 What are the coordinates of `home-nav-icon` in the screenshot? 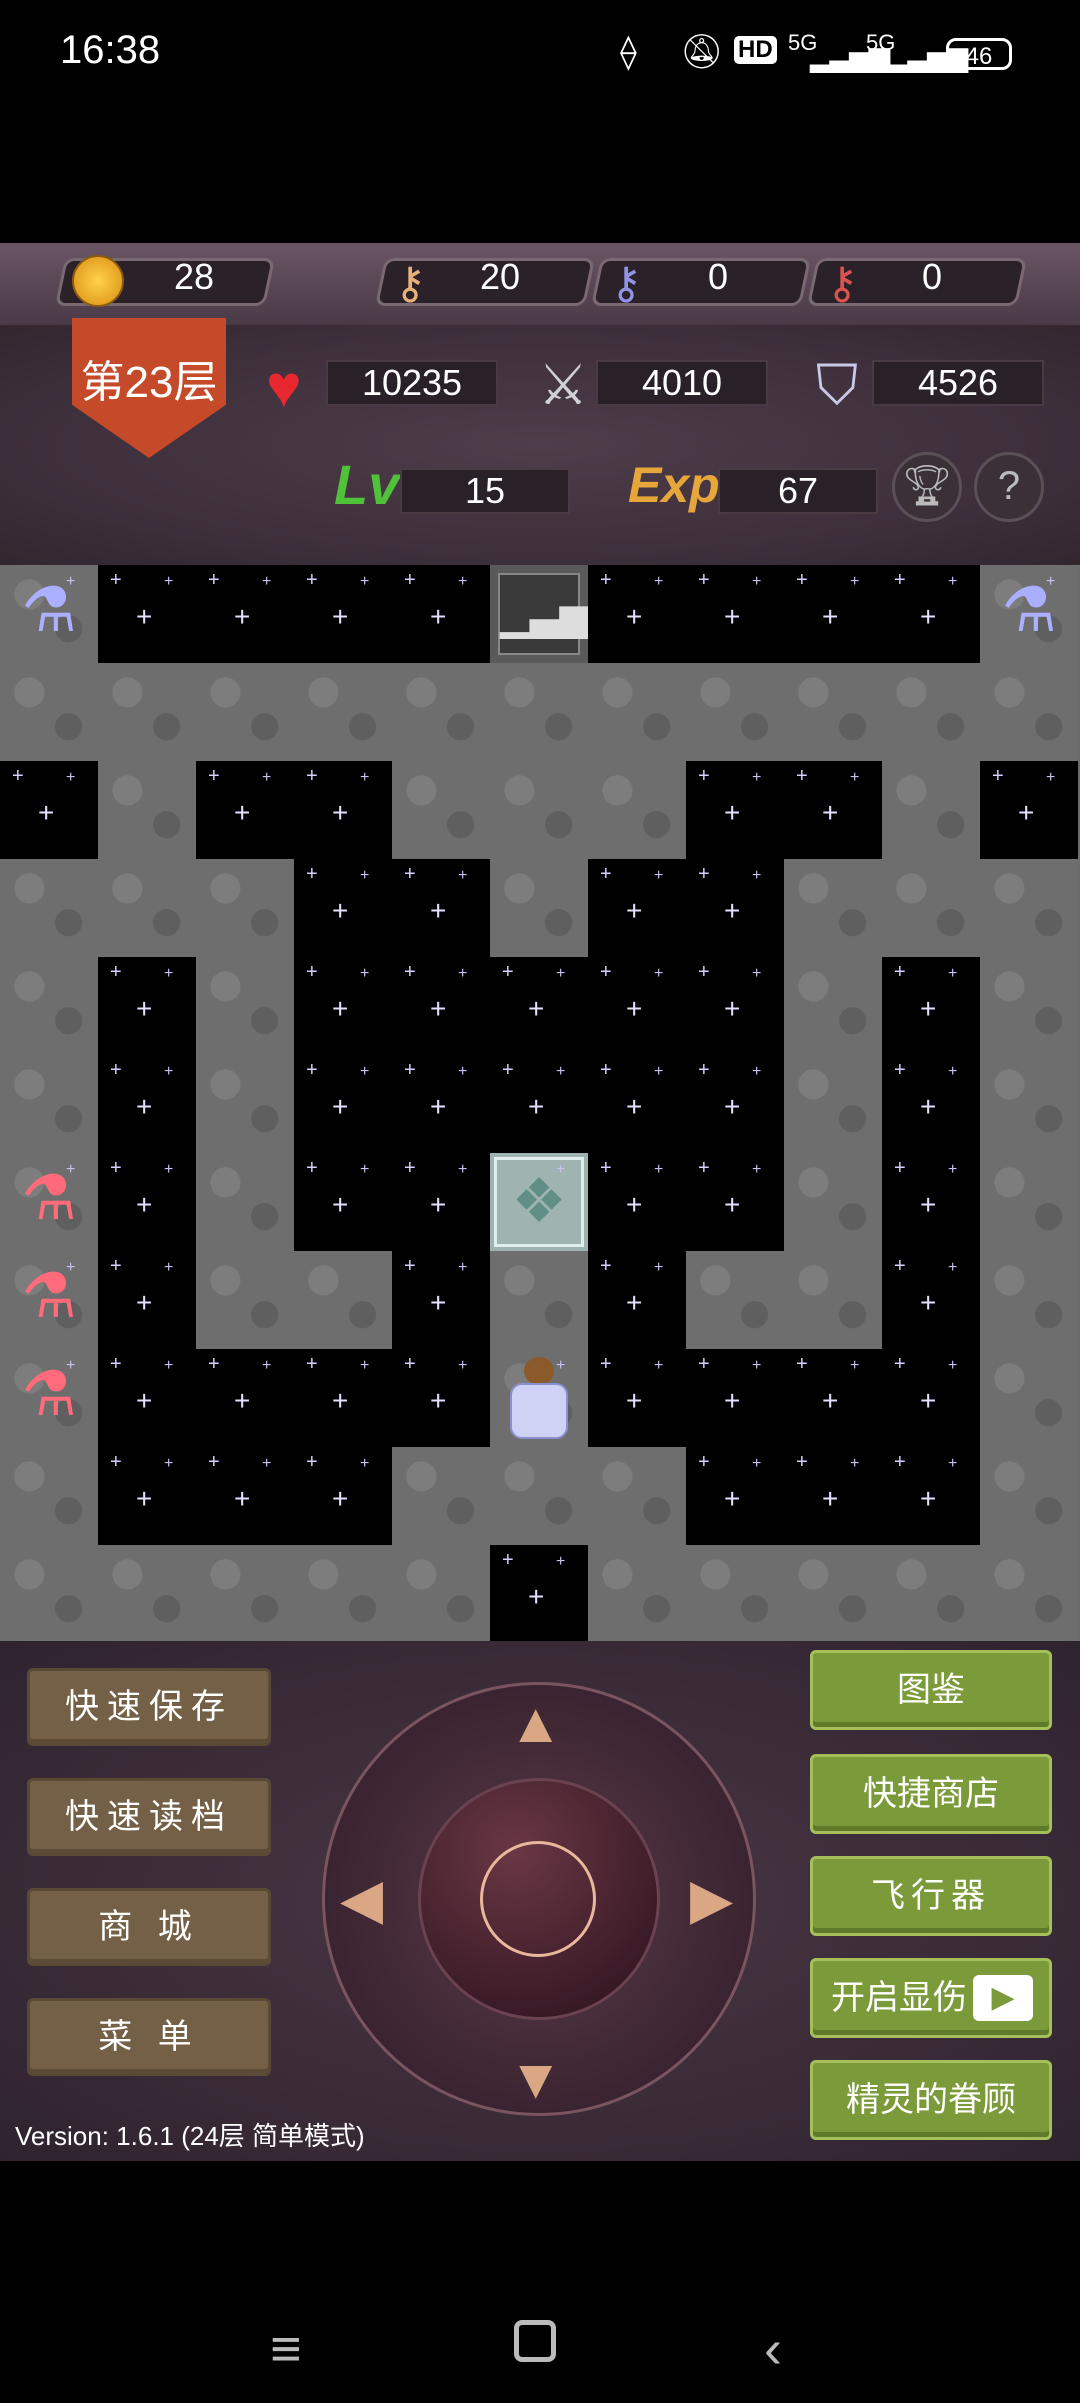 It's located at (535, 2341).